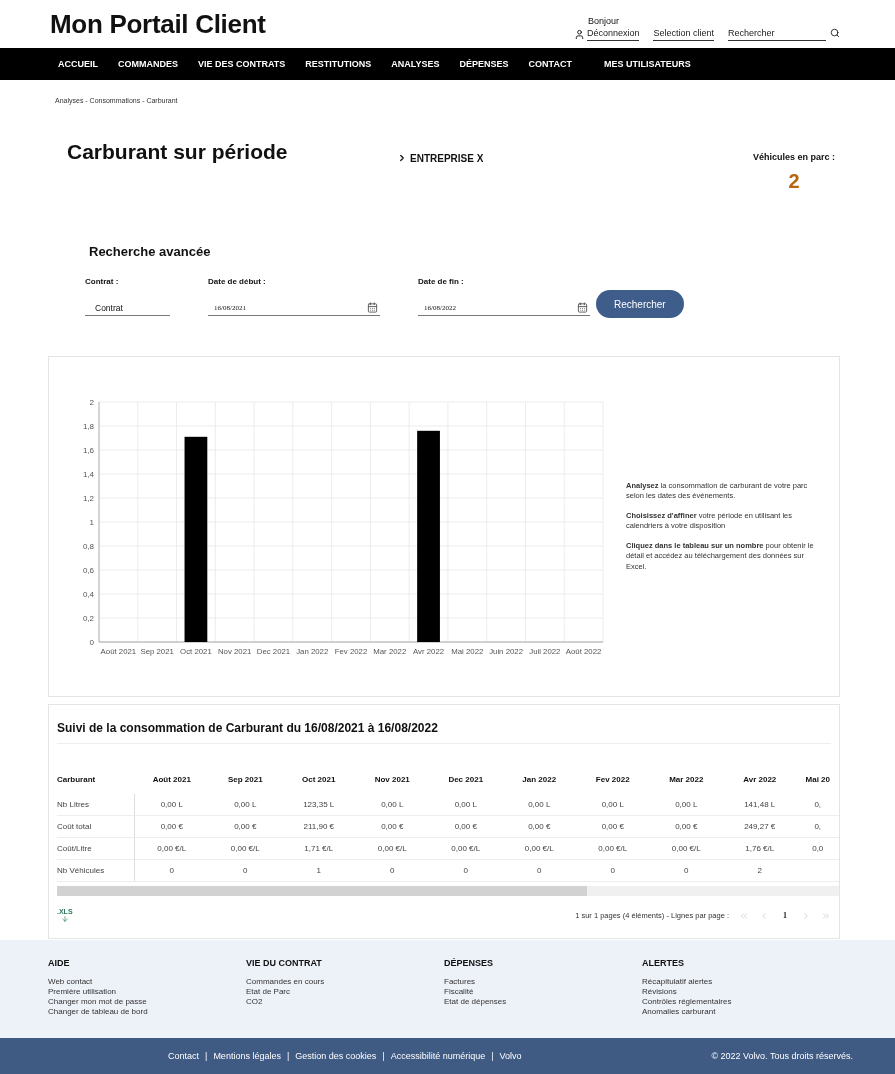 The height and width of the screenshot is (1074, 895). What do you see at coordinates (415, 64) in the screenshot?
I see `nav-item: ANALYSES` at bounding box center [415, 64].